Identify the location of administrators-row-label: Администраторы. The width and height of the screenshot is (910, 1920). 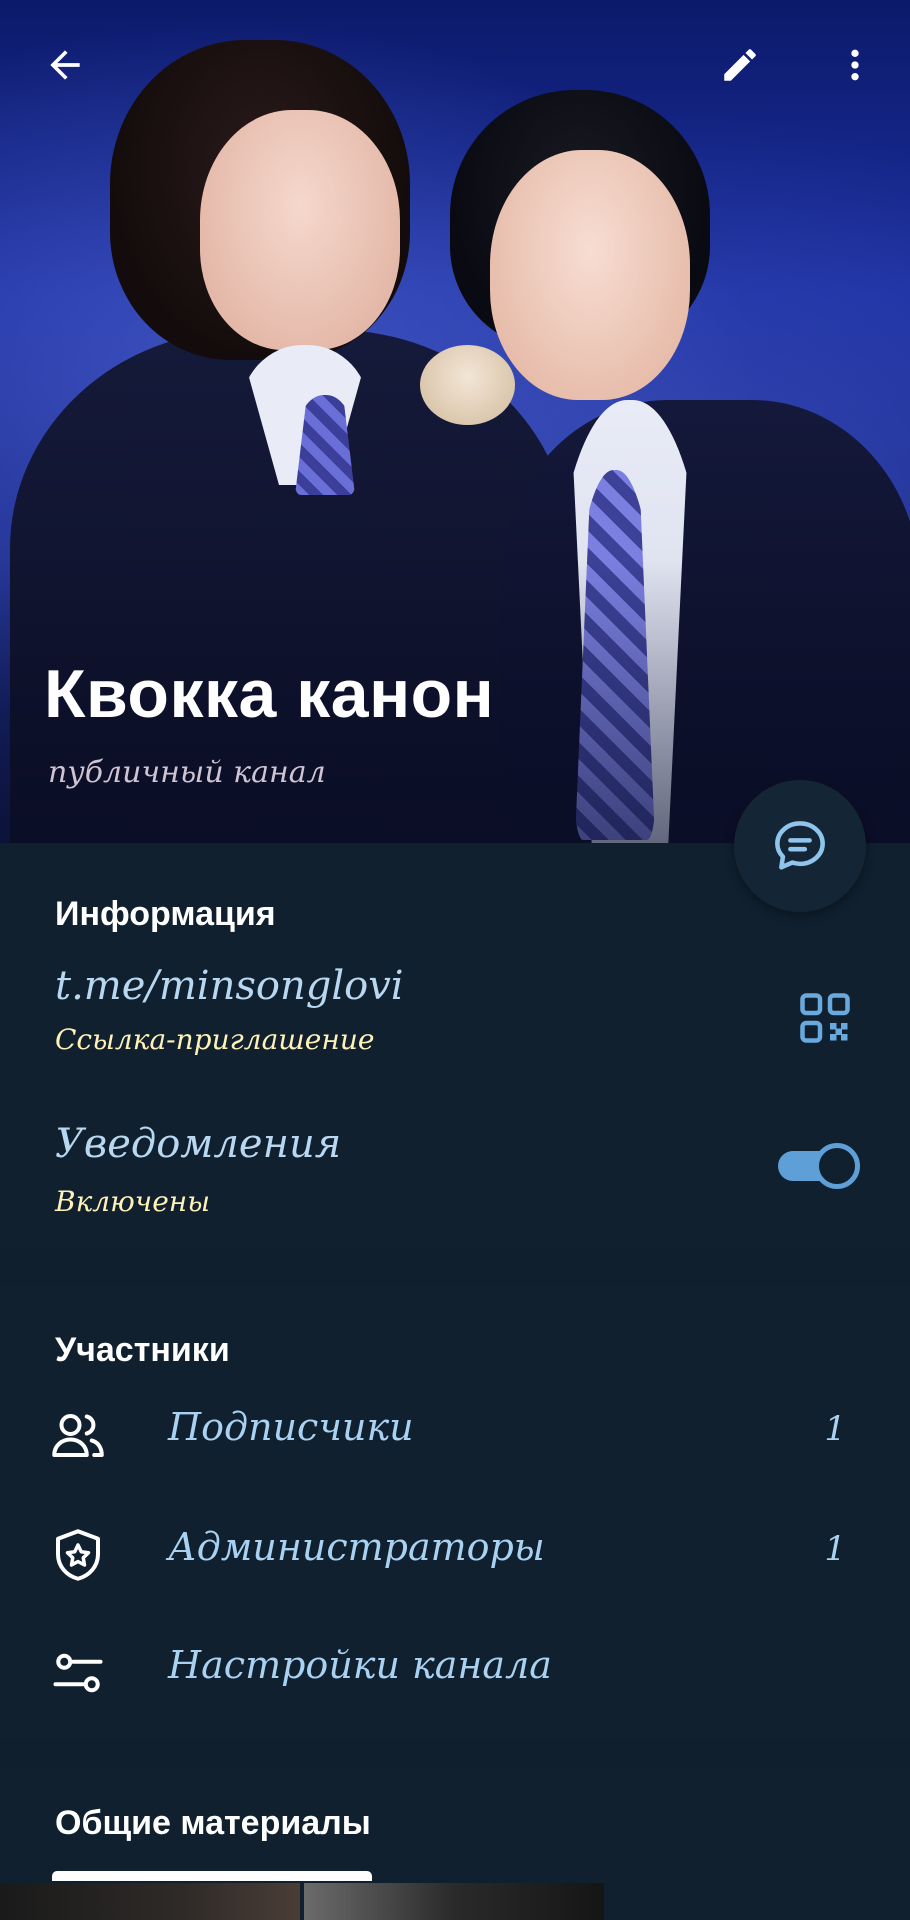
(356, 1547).